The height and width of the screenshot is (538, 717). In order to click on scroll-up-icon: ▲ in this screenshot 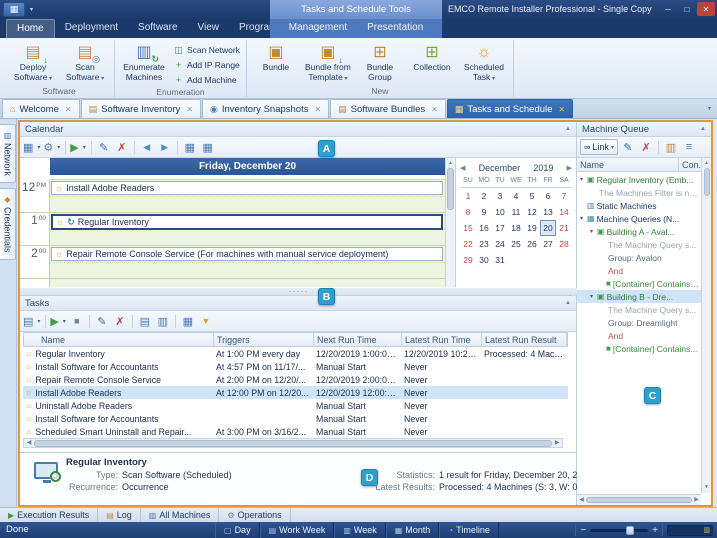, I will do `click(450, 163)`.